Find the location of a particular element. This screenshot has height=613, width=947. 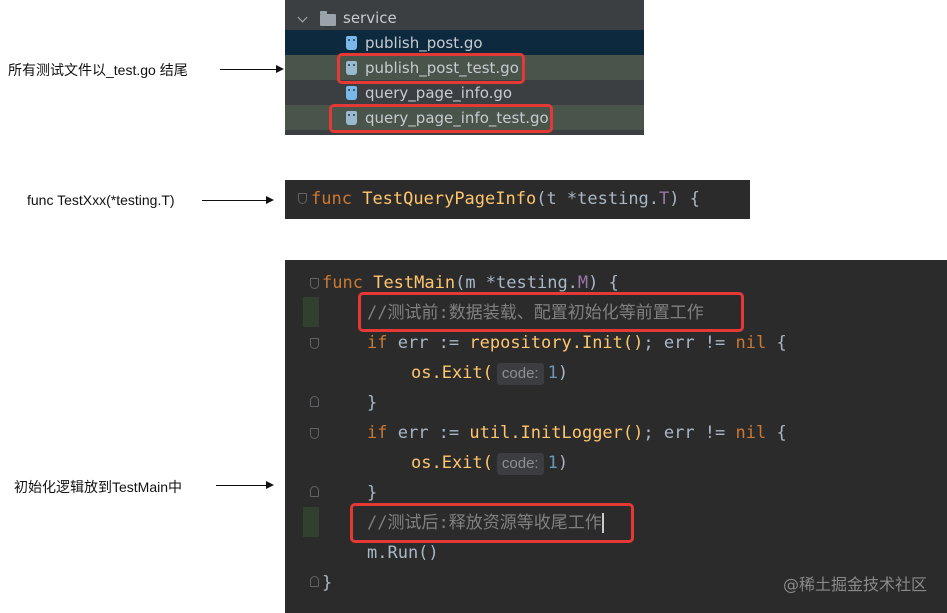

type-name: M is located at coordinates (583, 283).